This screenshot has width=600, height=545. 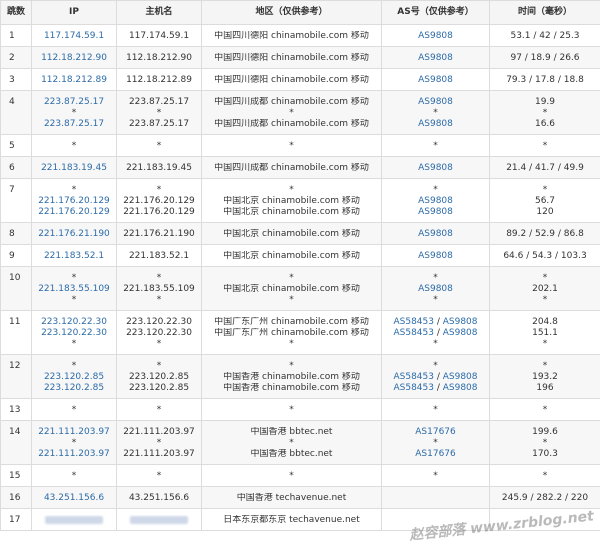 What do you see at coordinates (74, 289) in the screenshot?
I see `ip-link: 221.183.55.109` at bounding box center [74, 289].